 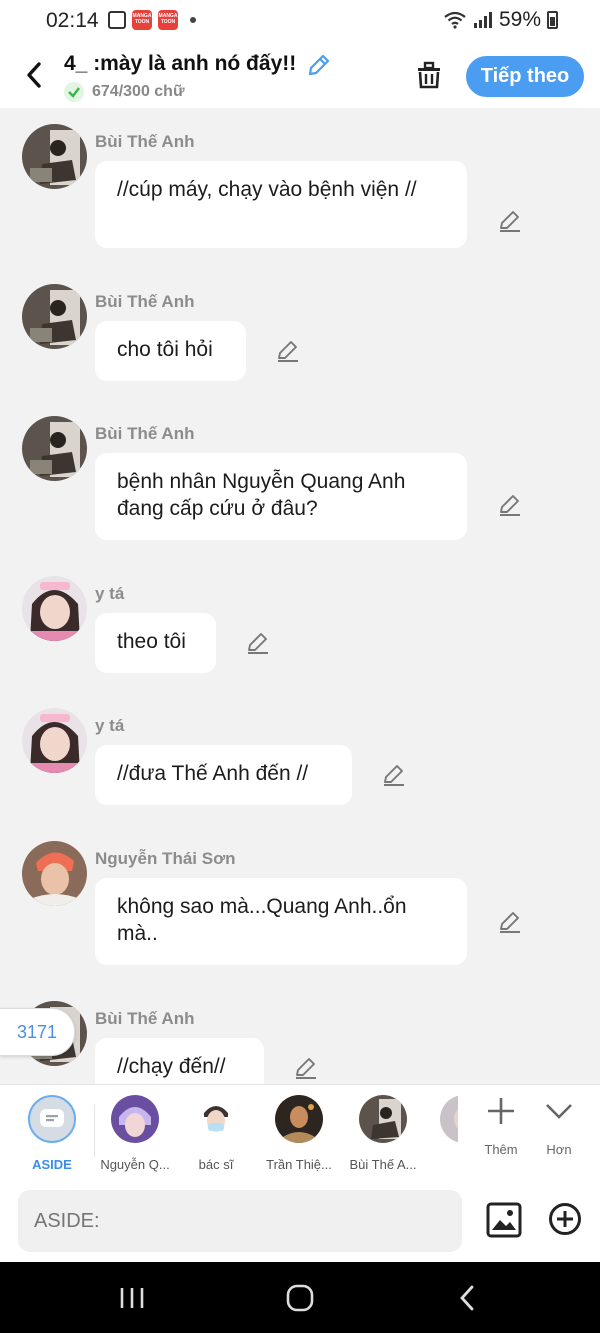 I want to click on character-label: ASIDE, so click(x=52, y=1164).